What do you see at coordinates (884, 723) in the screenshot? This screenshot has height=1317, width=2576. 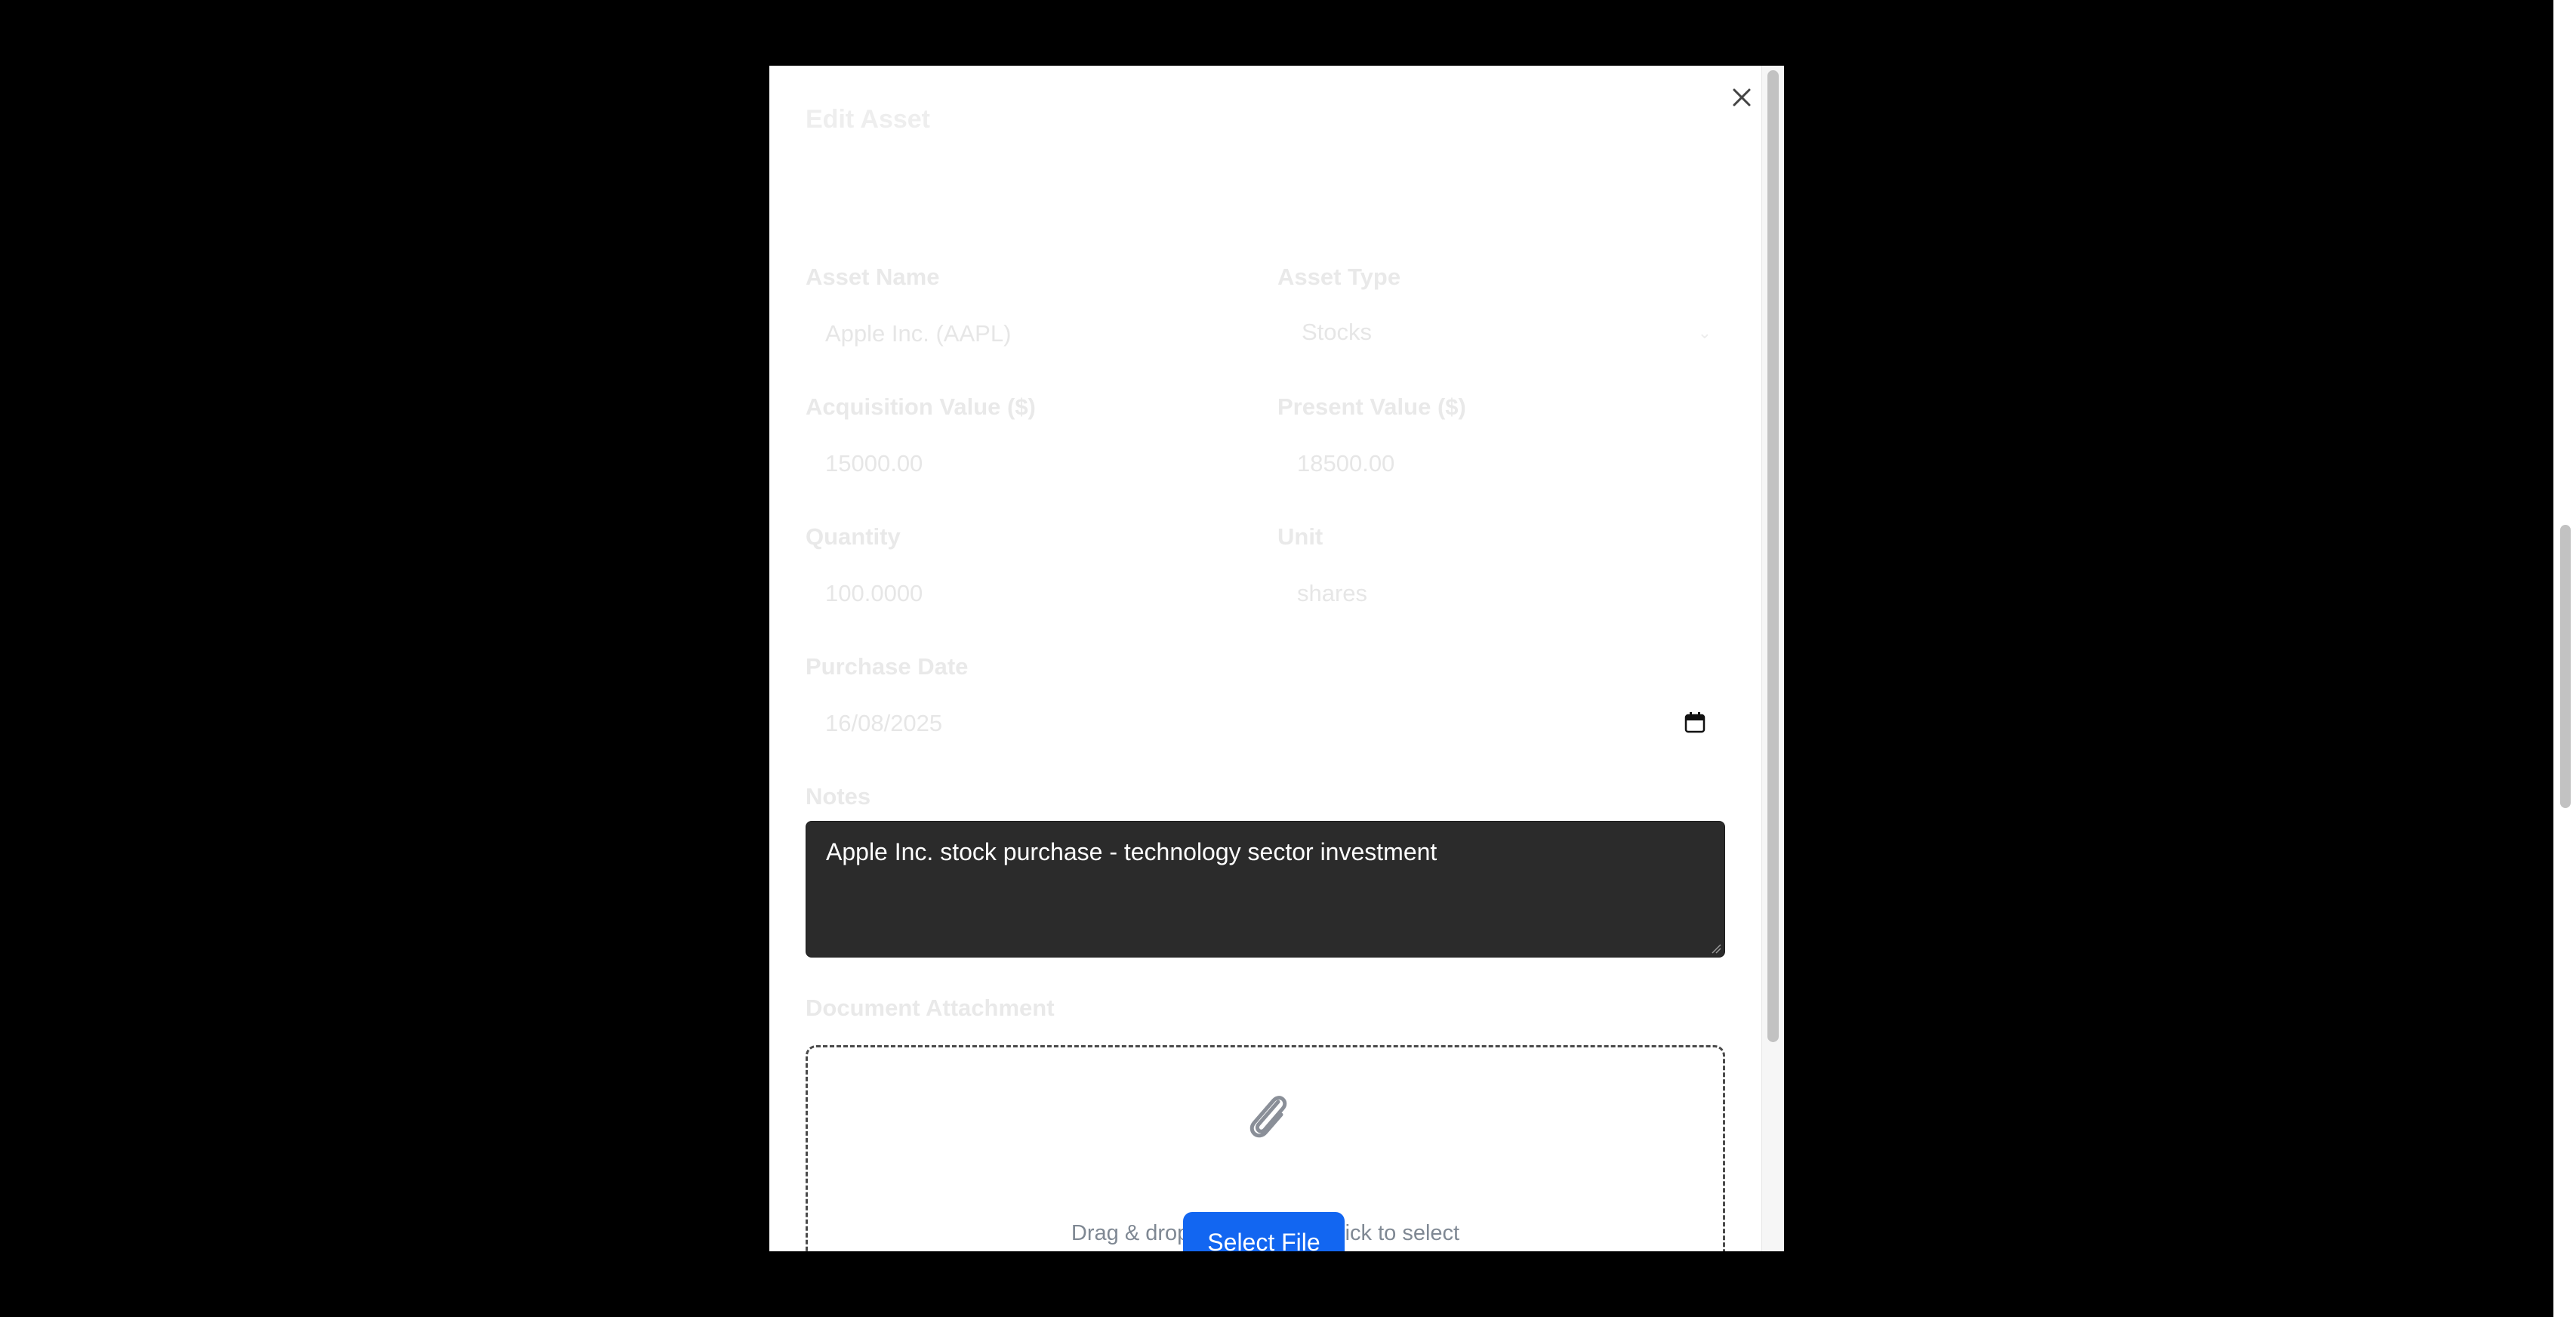 I see `purchase-date-value: 16/08/2025` at bounding box center [884, 723].